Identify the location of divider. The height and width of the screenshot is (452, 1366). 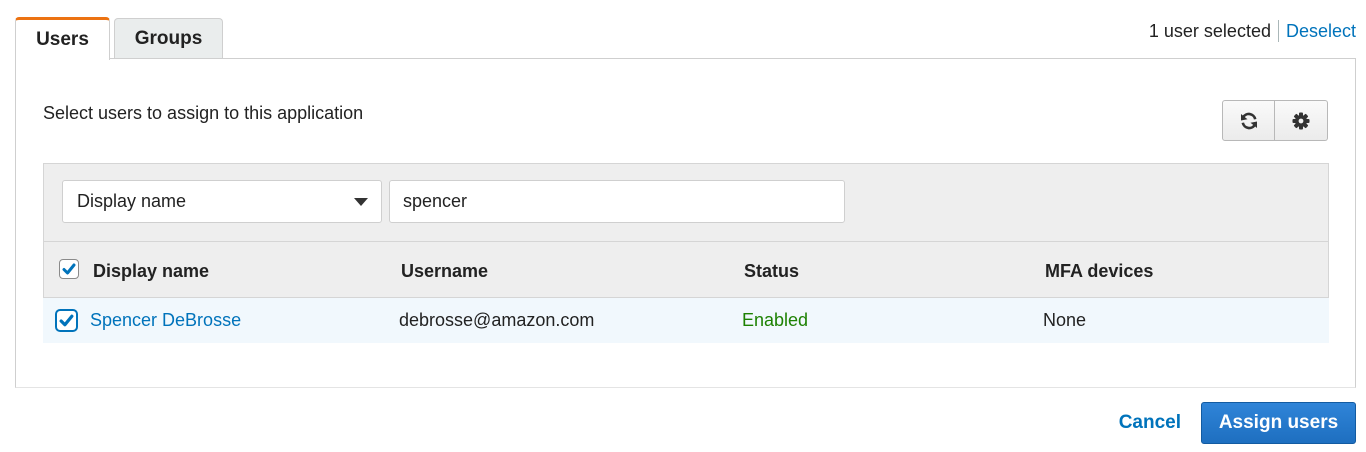
(1278, 31).